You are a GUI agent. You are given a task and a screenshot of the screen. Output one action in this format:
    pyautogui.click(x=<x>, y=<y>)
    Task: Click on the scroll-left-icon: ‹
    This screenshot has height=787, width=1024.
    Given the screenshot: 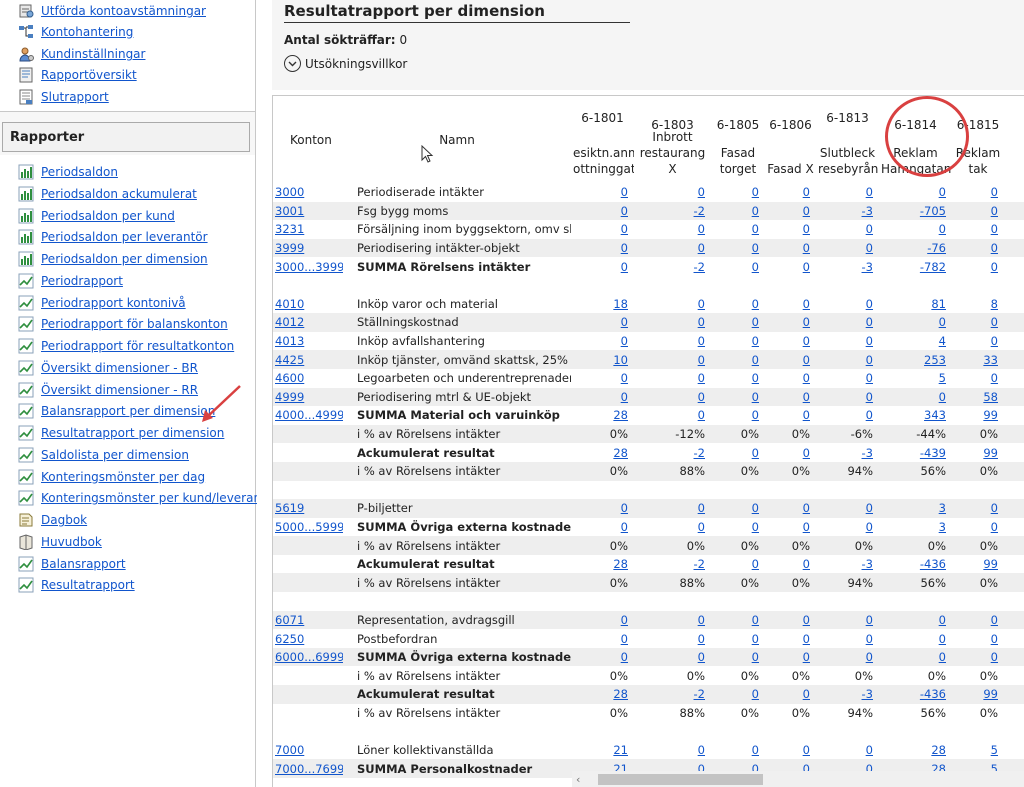 What is the action you would take?
    pyautogui.click(x=578, y=779)
    